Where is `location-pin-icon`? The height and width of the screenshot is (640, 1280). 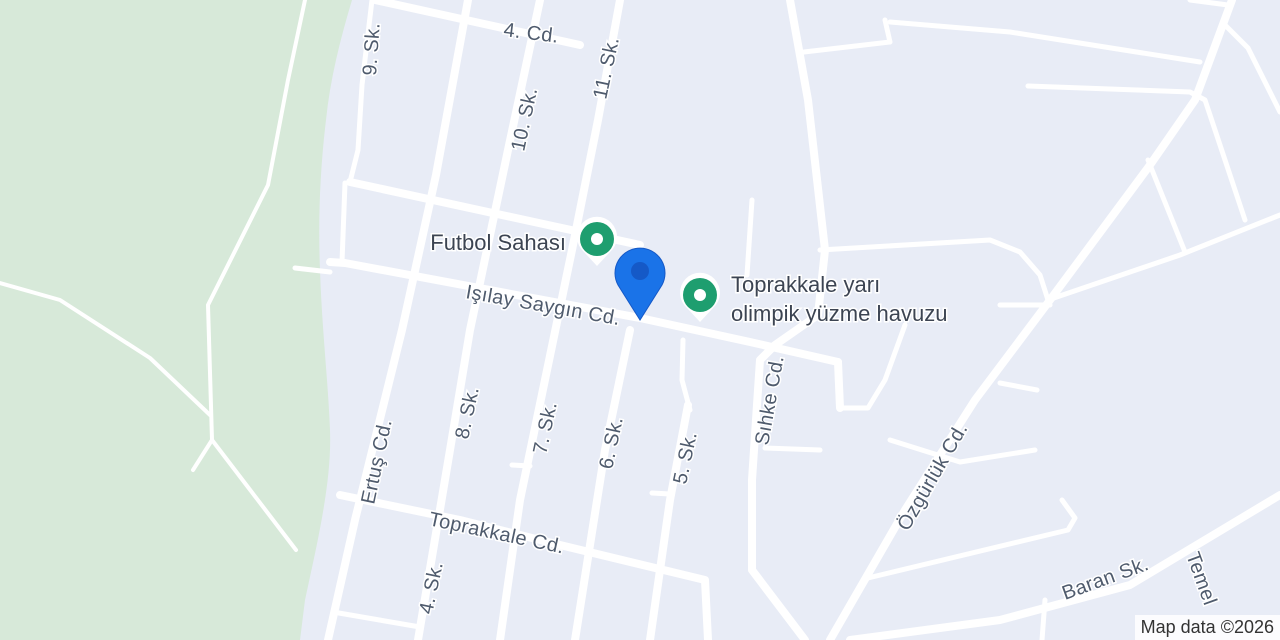
location-pin-icon is located at coordinates (640, 284).